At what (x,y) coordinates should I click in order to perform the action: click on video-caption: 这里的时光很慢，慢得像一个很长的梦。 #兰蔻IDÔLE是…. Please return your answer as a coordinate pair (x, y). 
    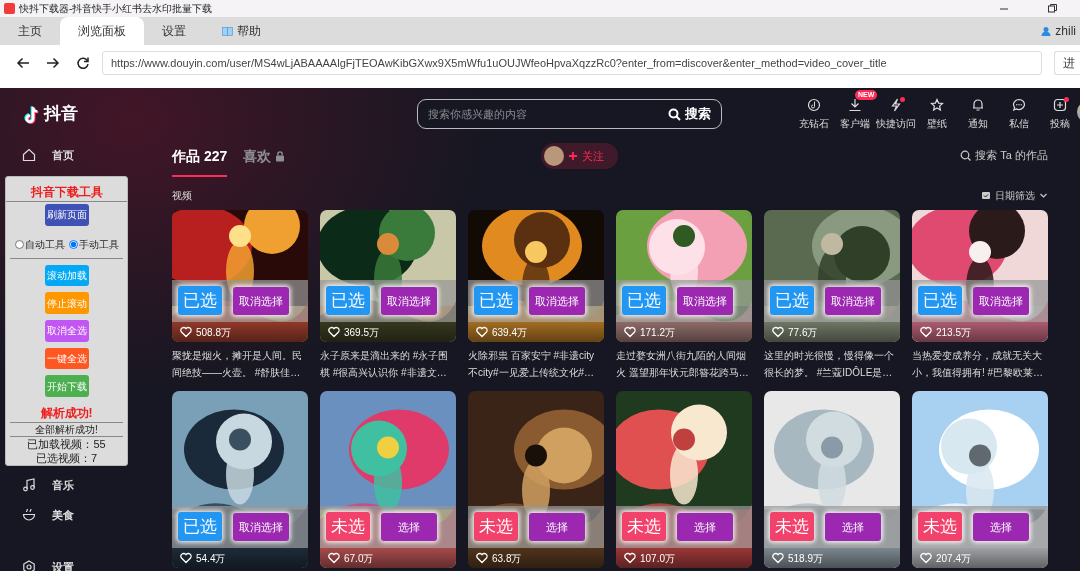
    Looking at the image, I should click on (832, 365).